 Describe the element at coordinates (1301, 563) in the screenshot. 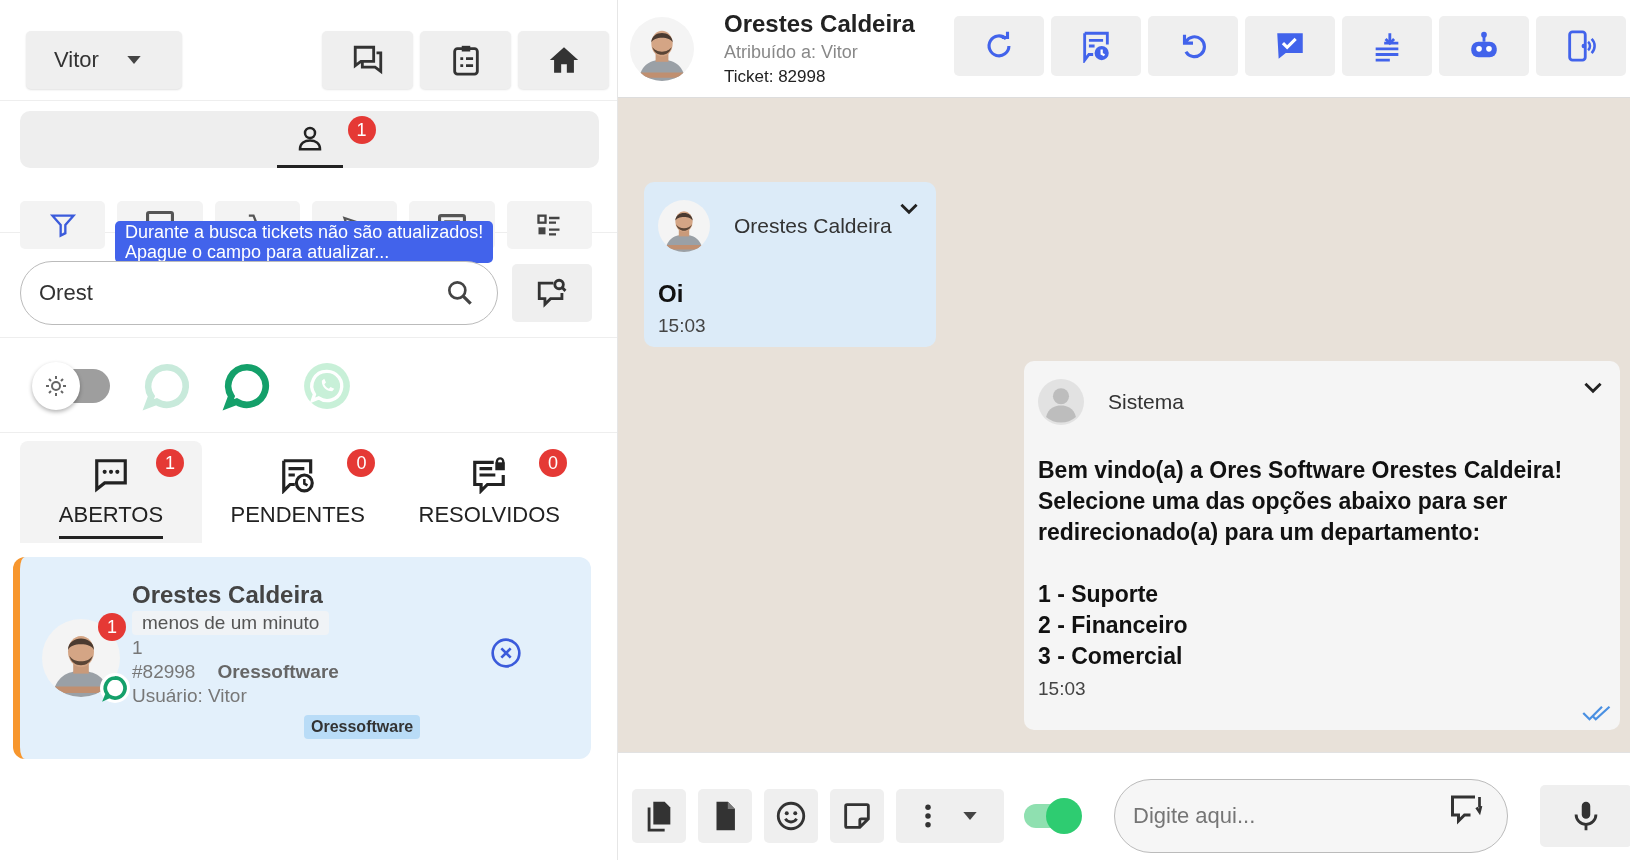

I see `message-text: Bem vindo(a) a Ores Software Orestes Caldeira! Selecione uma das opções abaixo para ser redirecionado(a) para um departamento: 1 - Suporte 2 - Financeiro 3 - Comercial` at that location.